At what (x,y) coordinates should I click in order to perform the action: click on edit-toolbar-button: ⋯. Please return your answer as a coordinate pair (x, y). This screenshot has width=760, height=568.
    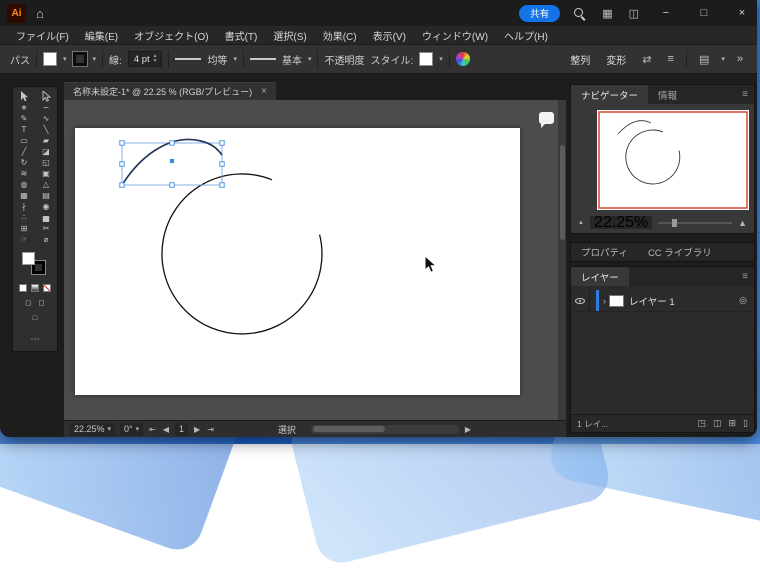
    Looking at the image, I should click on (35, 340).